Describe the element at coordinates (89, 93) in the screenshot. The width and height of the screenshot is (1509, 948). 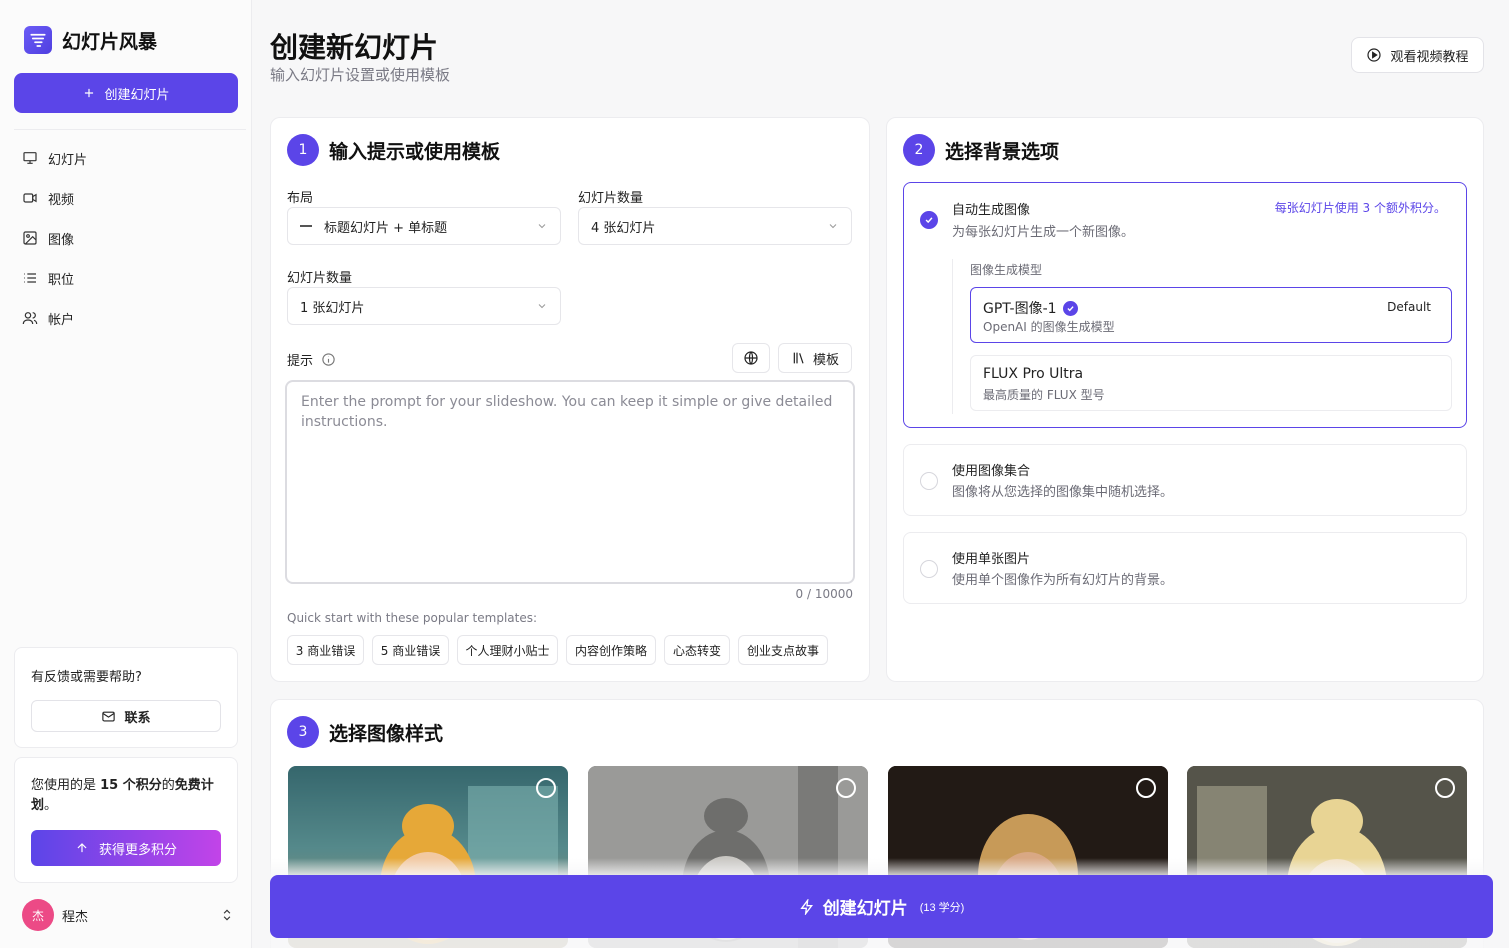
I see `plus-icon` at that location.